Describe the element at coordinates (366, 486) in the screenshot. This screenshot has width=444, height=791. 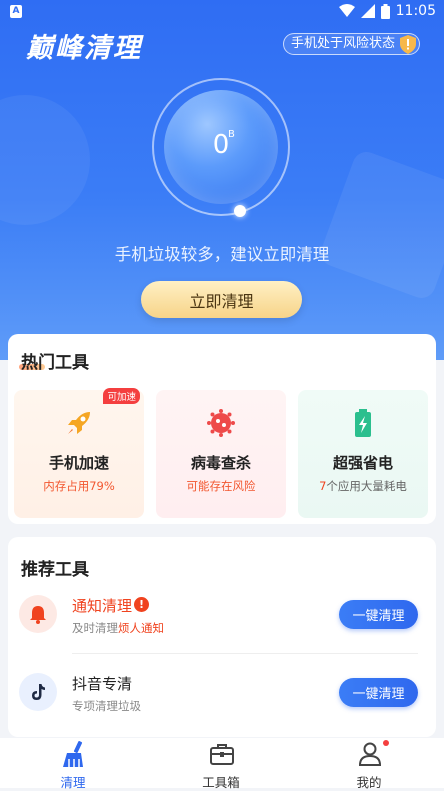
I see `app-count-suffix: 个应用大量耗电` at that location.